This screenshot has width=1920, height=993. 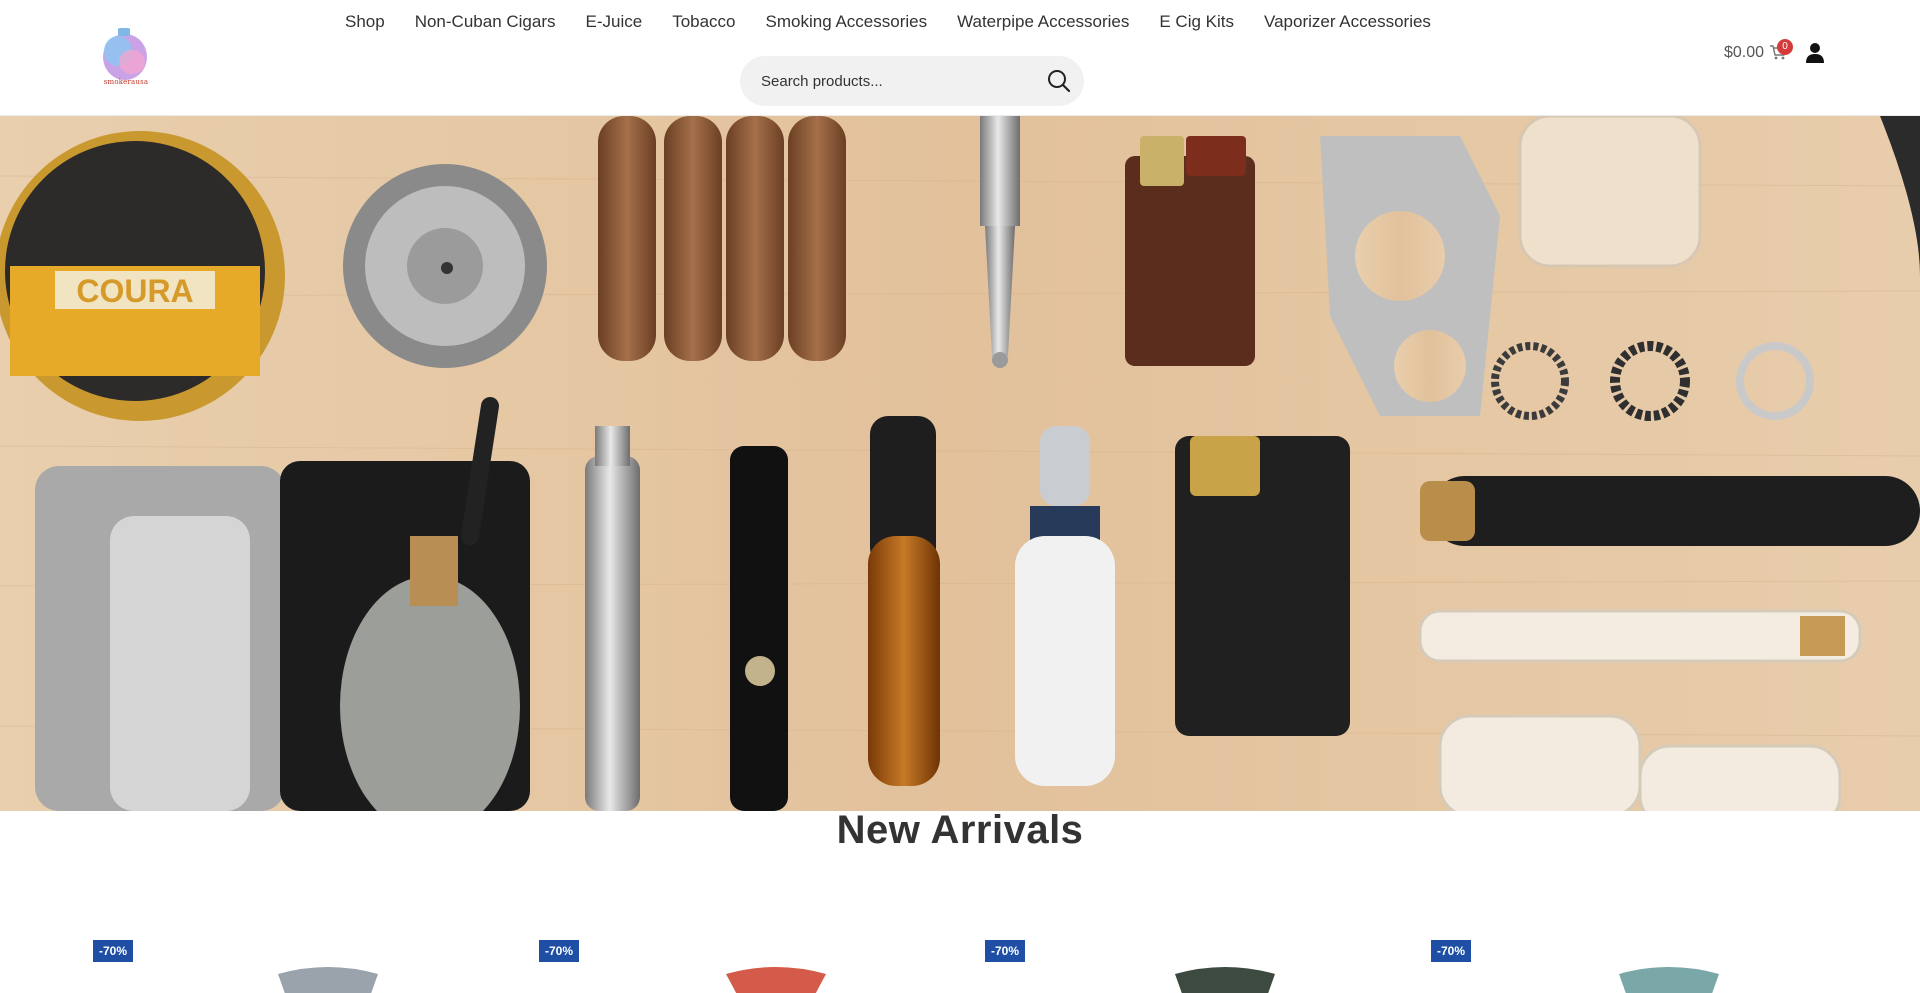 What do you see at coordinates (1744, 52) in the screenshot?
I see `cart-amount: $0.00` at bounding box center [1744, 52].